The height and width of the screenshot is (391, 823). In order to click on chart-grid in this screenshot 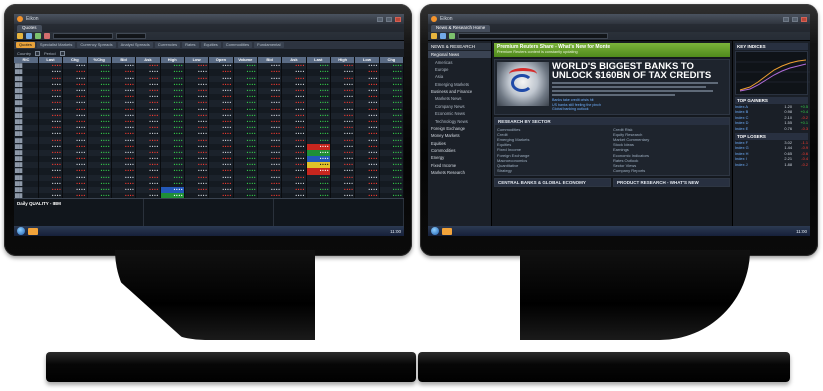, I will do `click(773, 72)`.